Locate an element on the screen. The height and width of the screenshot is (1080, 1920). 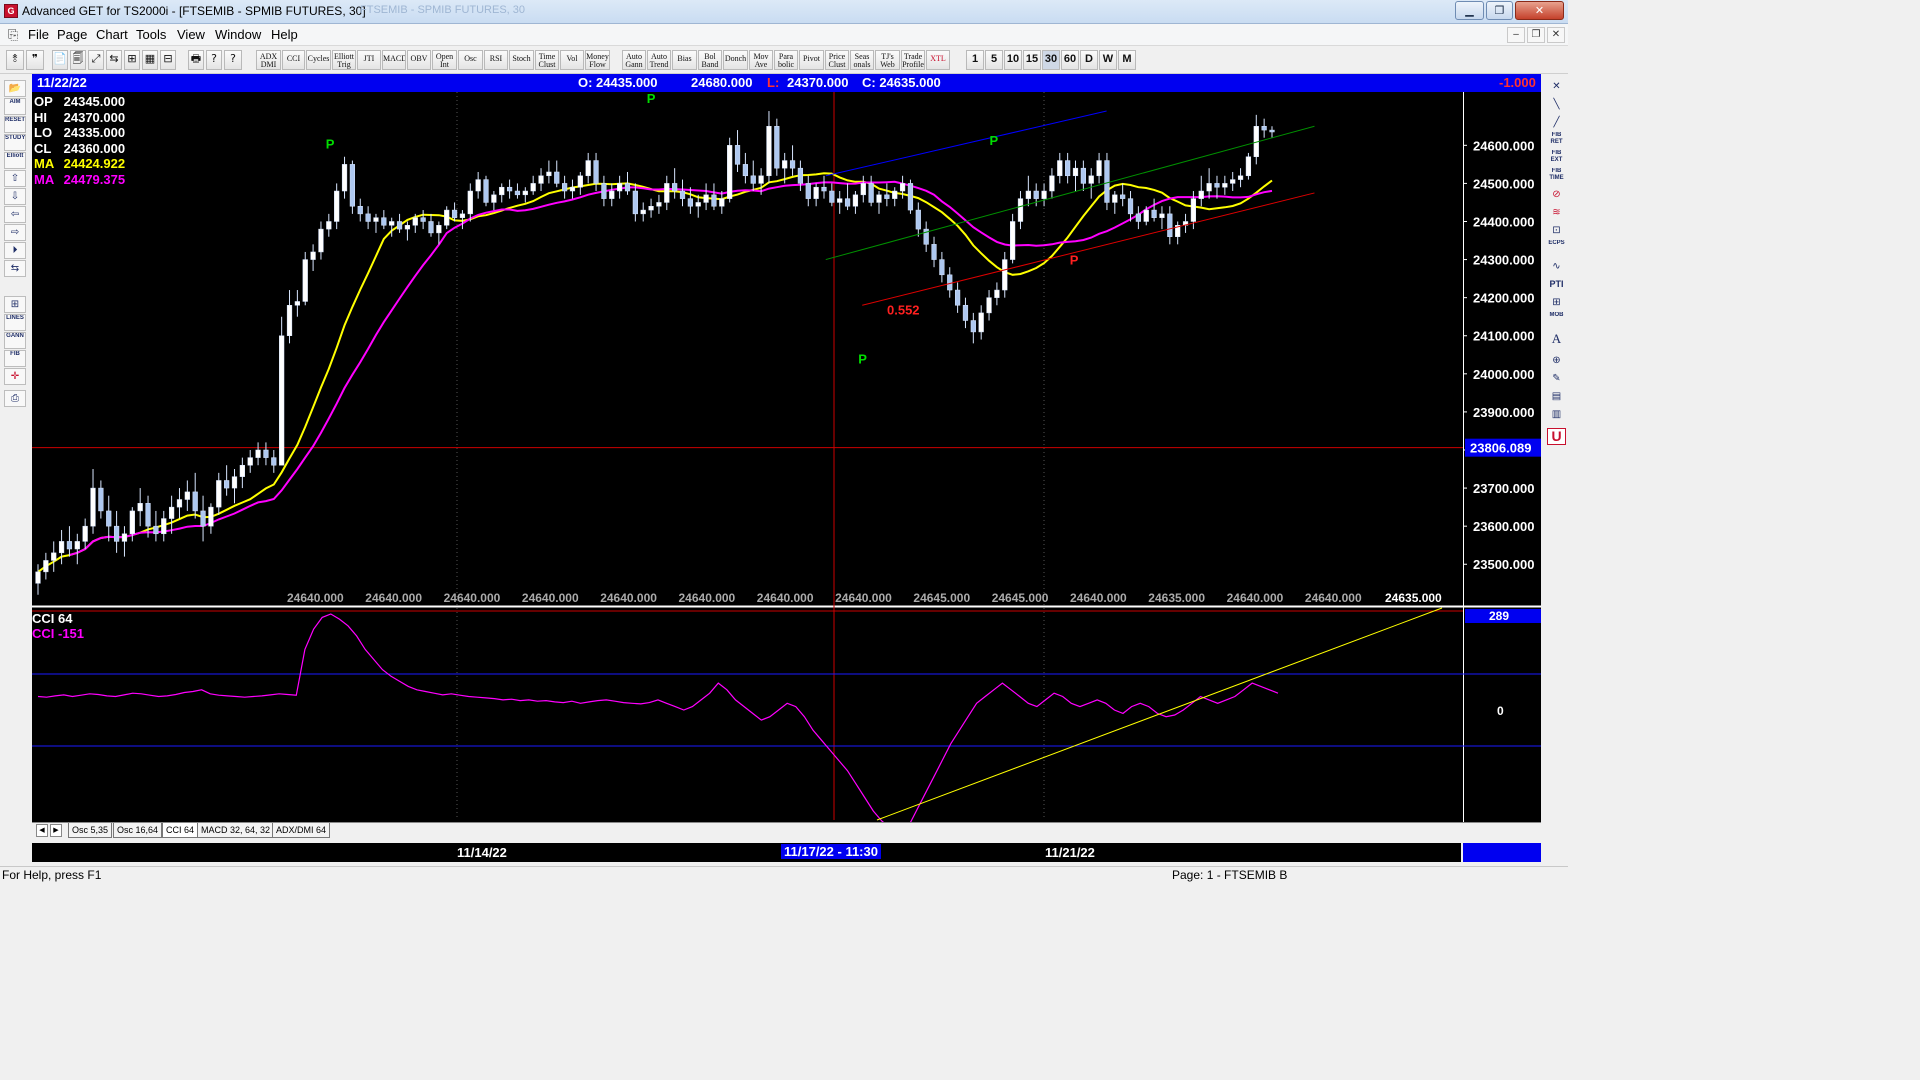
tab-osc-5-35: Osc 5,35 is located at coordinates (90, 830).